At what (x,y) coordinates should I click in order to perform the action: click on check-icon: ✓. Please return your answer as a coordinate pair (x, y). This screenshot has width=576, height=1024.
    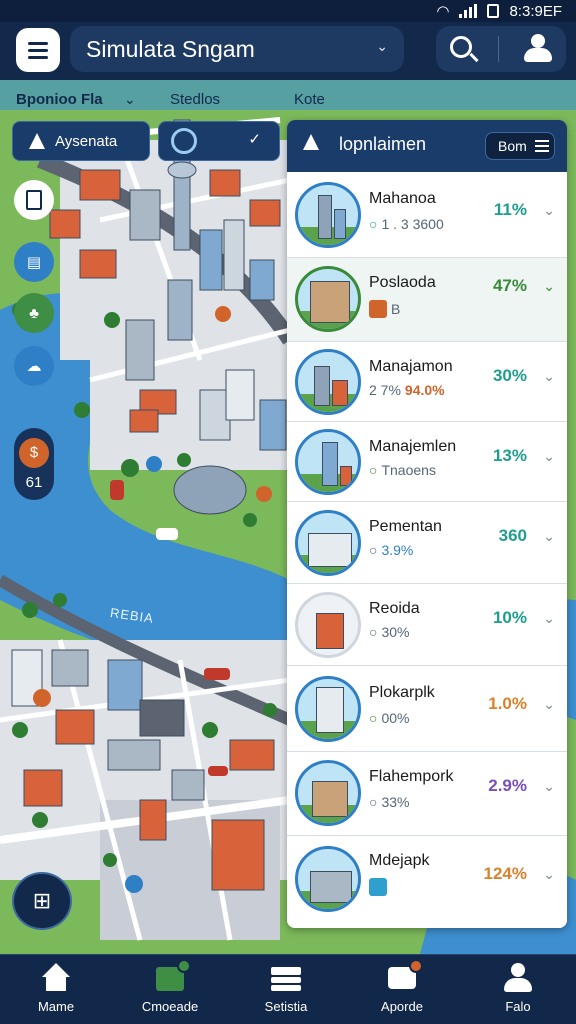
    Looking at the image, I should click on (254, 139).